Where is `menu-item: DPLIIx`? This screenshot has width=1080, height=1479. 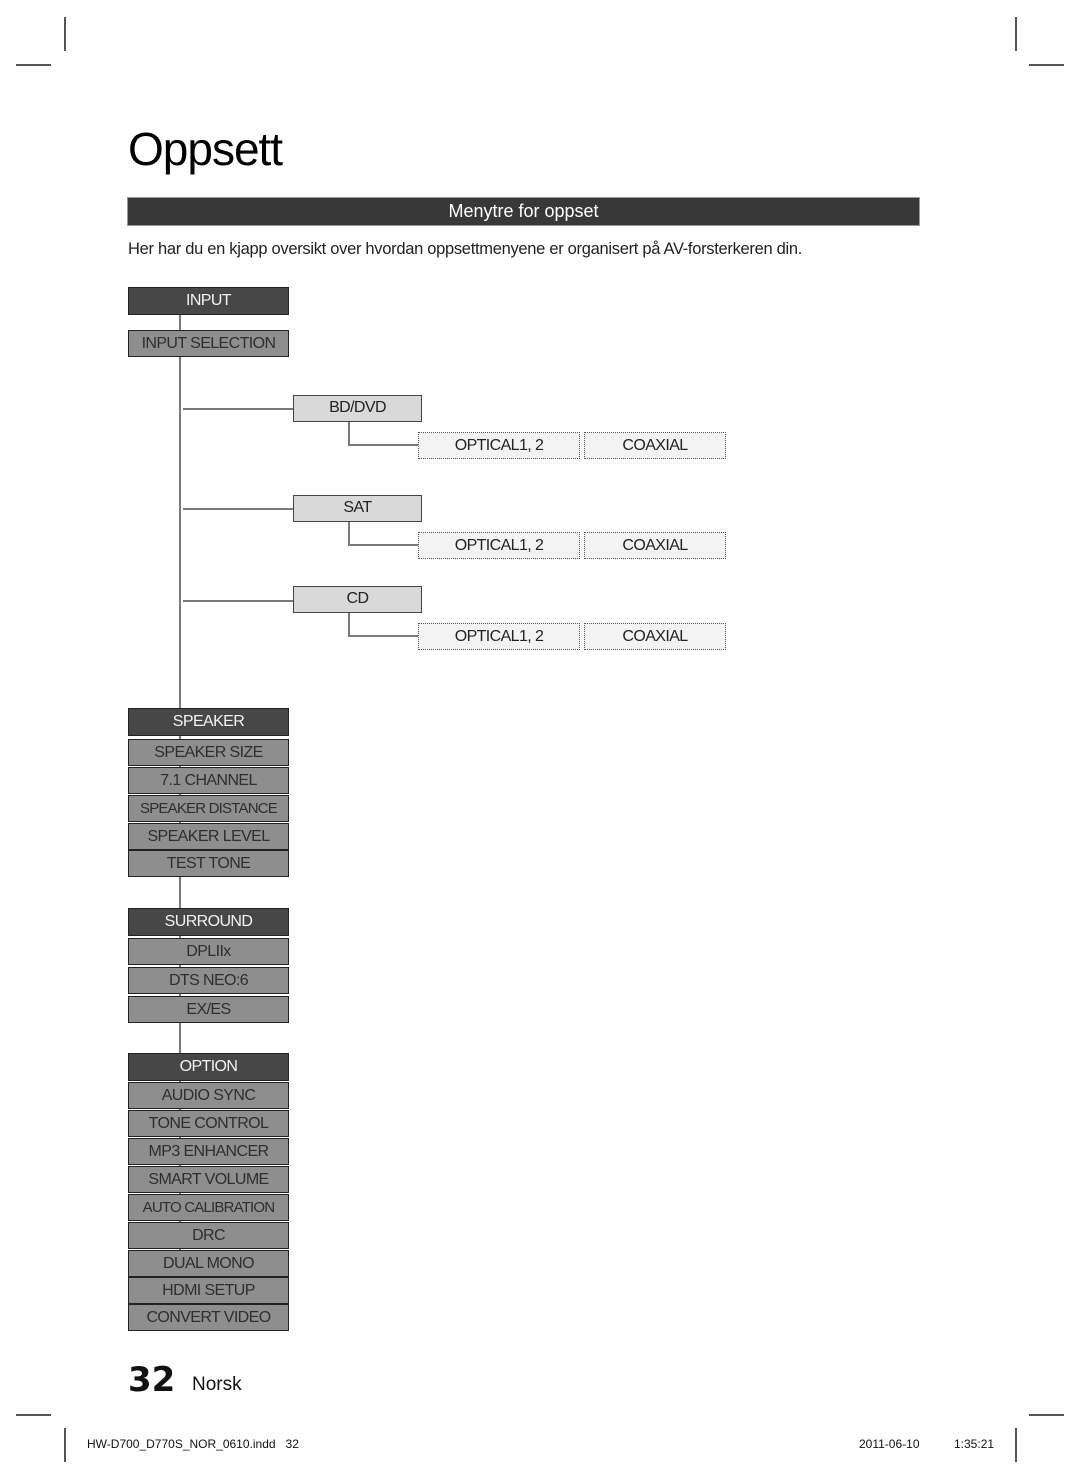 menu-item: DPLIIx is located at coordinates (208, 951).